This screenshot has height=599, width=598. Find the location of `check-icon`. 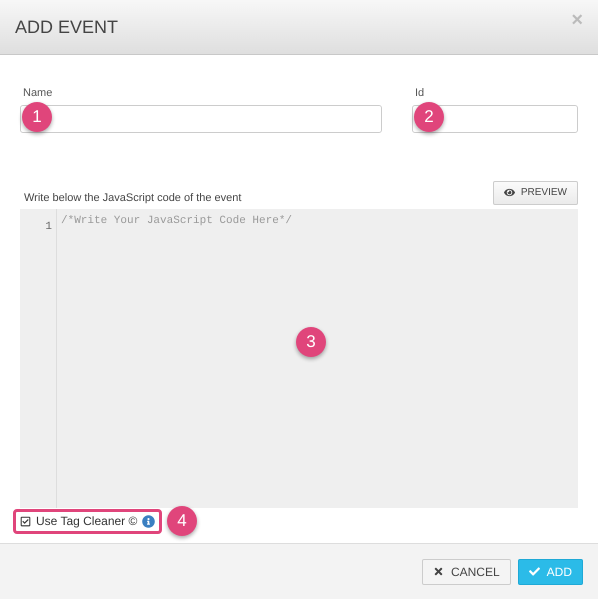

check-icon is located at coordinates (534, 571).